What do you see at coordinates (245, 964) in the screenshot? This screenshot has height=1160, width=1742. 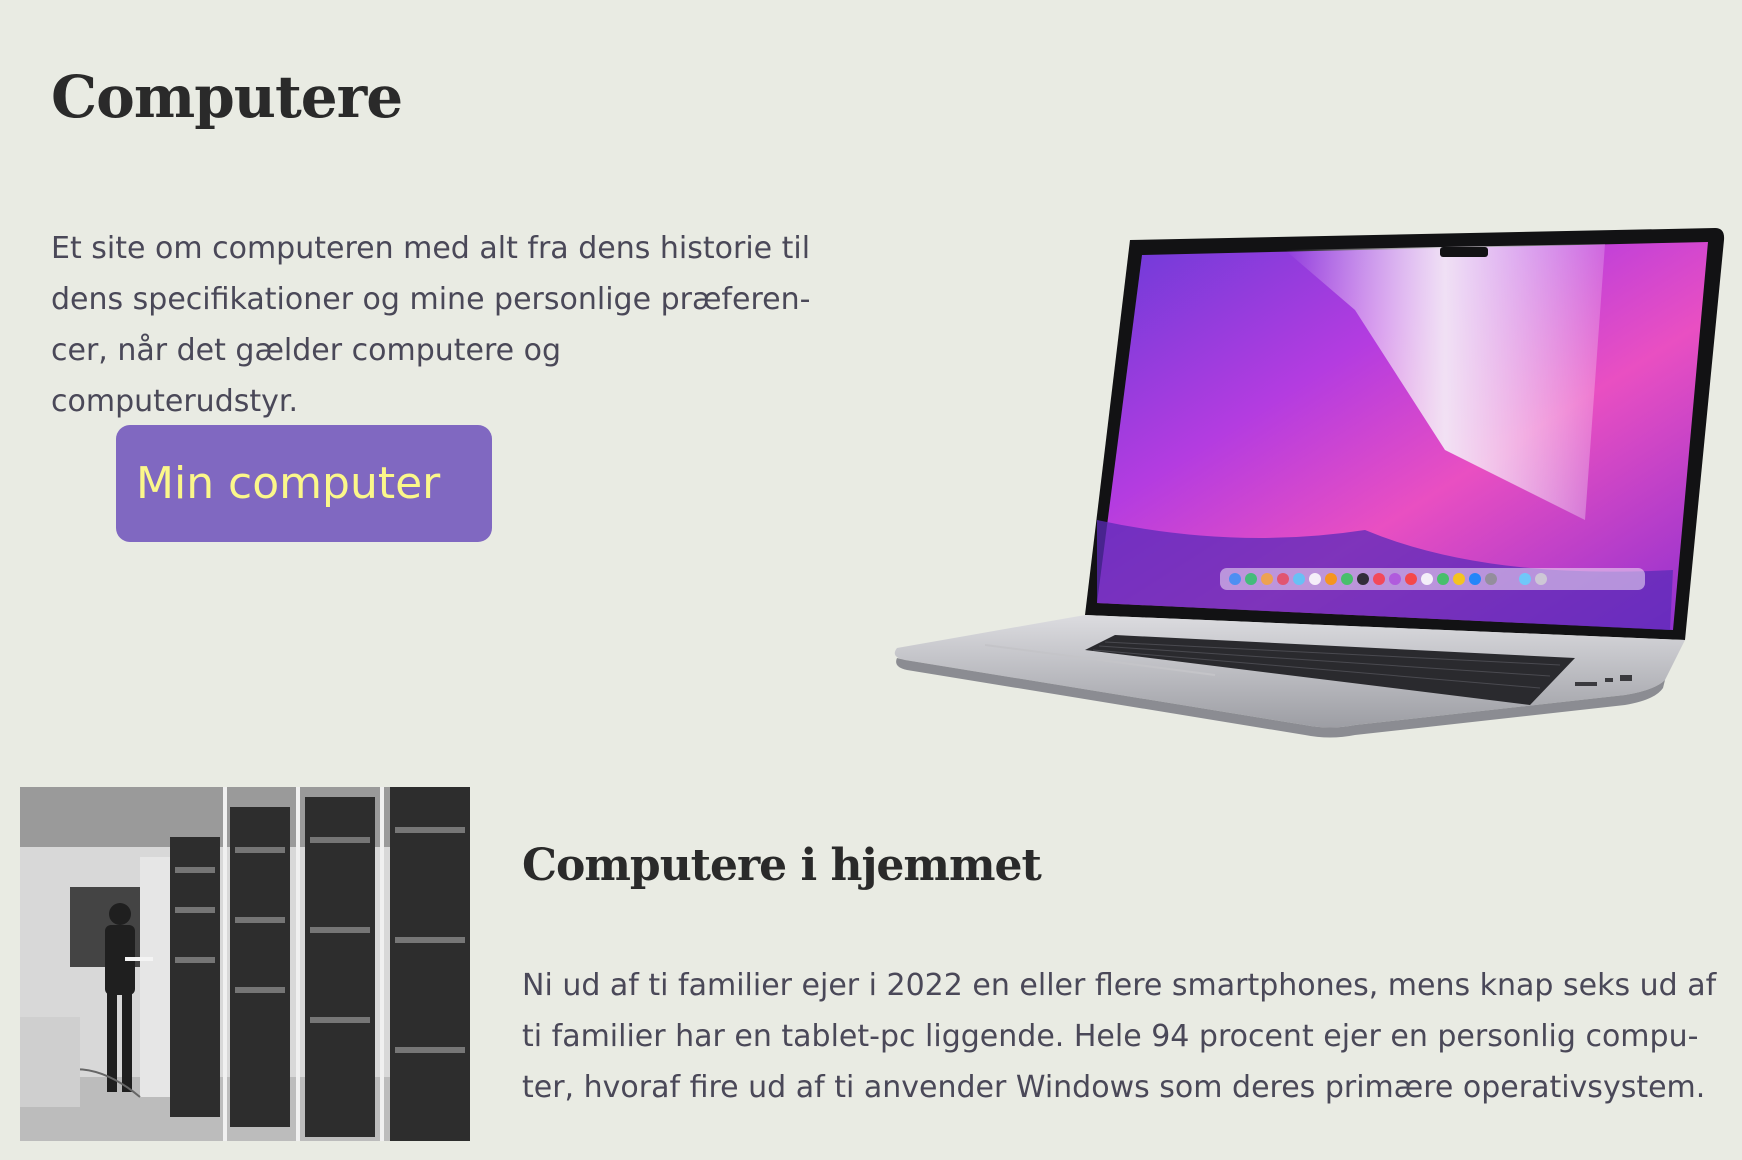 I see `historic-computer-image` at bounding box center [245, 964].